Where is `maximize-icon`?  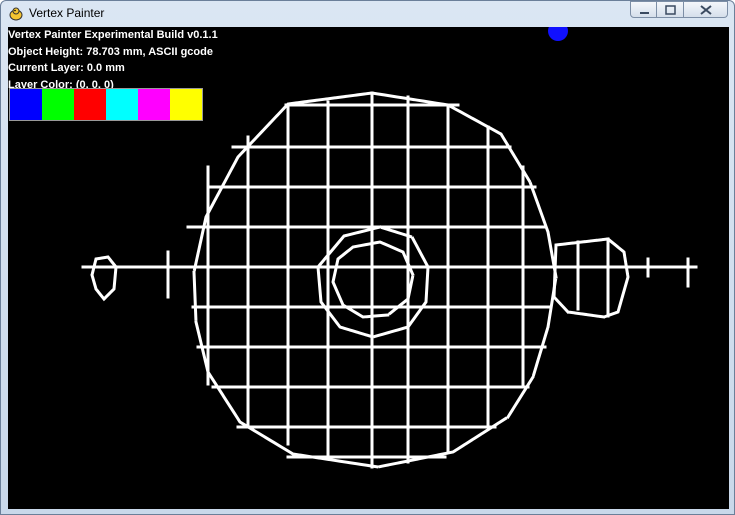
maximize-icon is located at coordinates (670, 10).